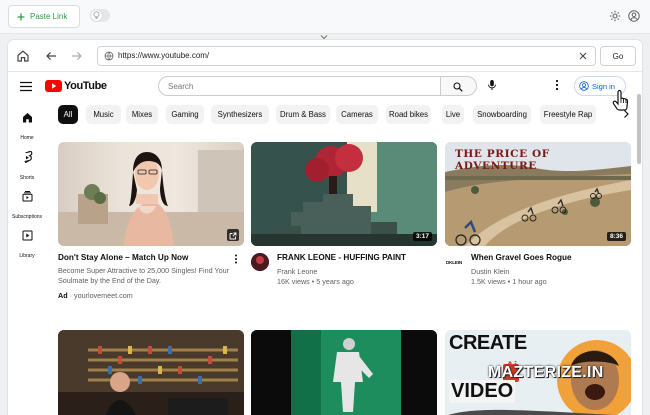 The image size is (650, 415). I want to click on channel-name: Dustin Klein, so click(490, 272).